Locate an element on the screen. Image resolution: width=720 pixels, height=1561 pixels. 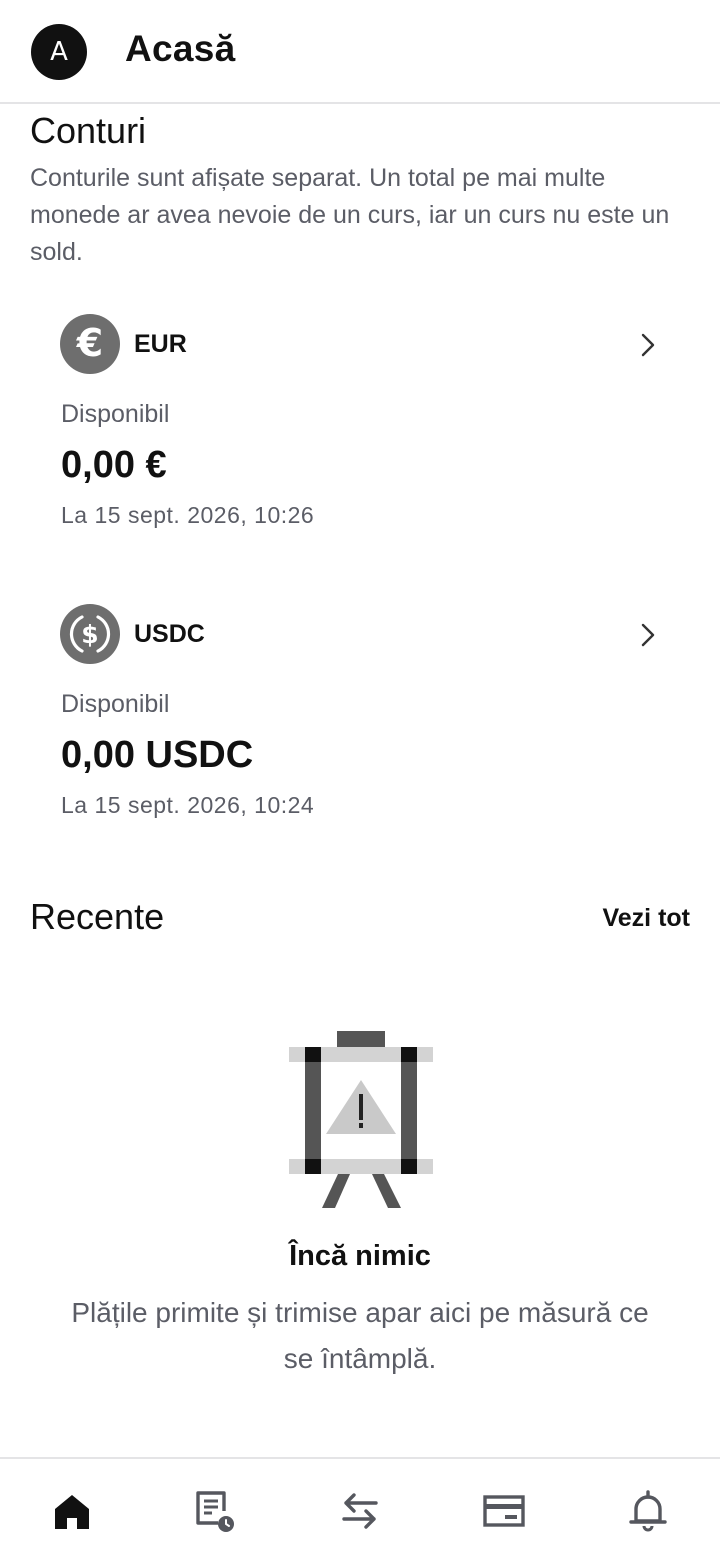
see-all-link: Vezi tot is located at coordinates (646, 918).